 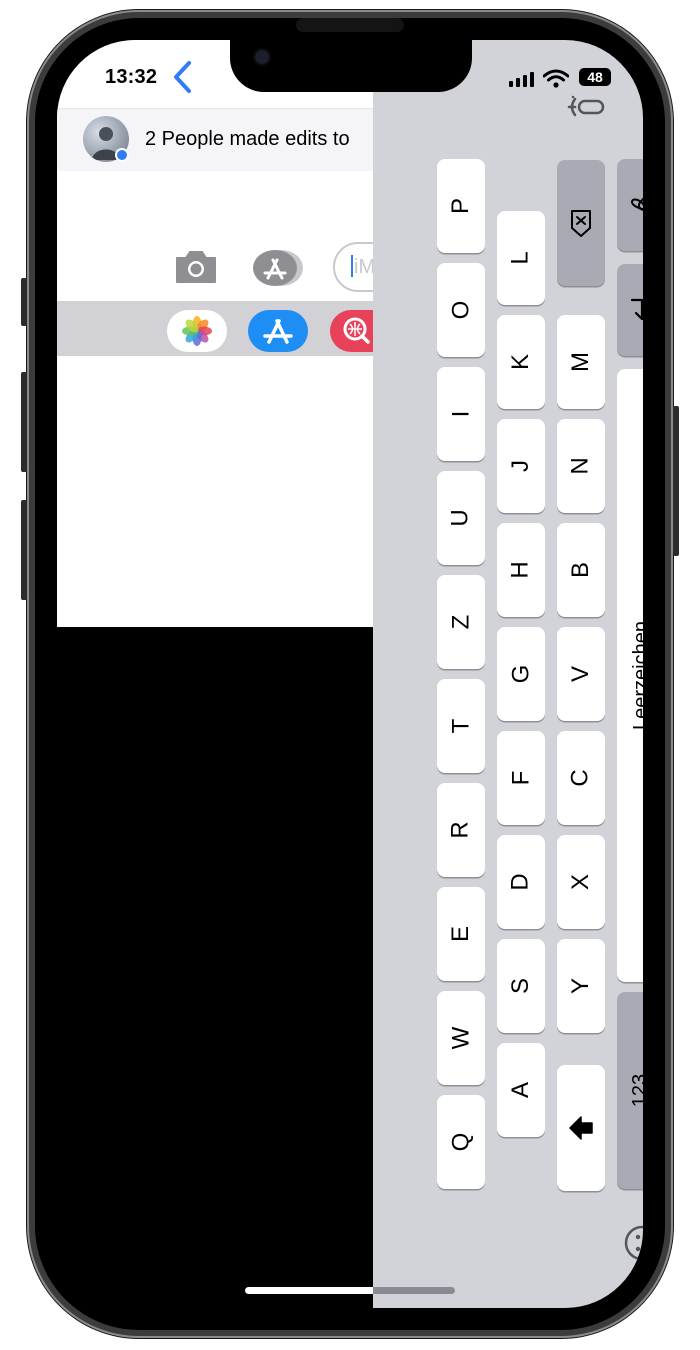 I want to click on delete-icon, so click(x=581, y=223).